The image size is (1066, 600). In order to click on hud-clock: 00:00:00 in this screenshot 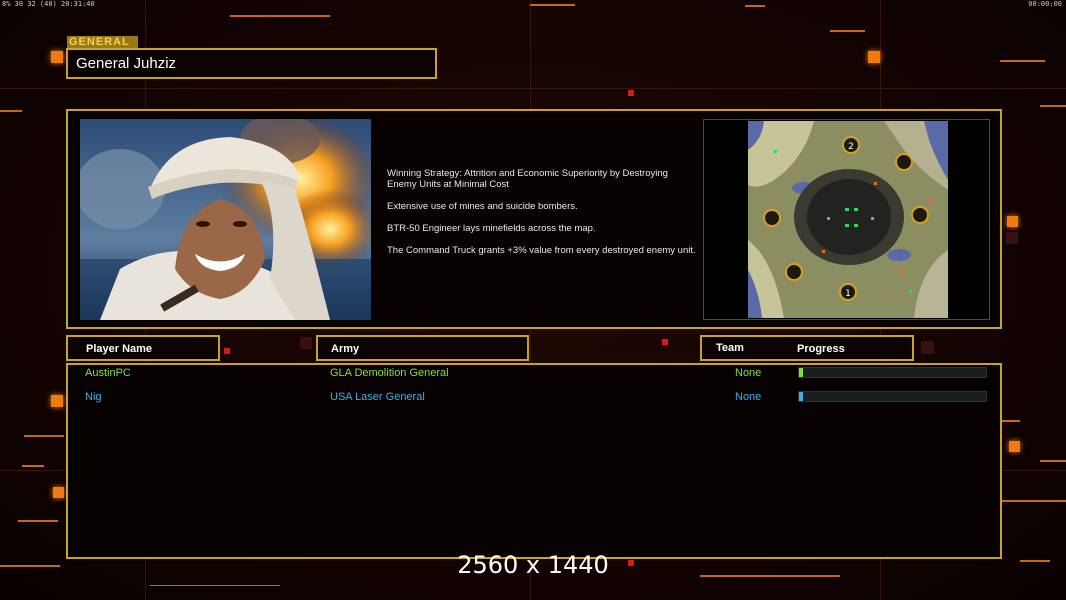, I will do `click(1045, 4)`.